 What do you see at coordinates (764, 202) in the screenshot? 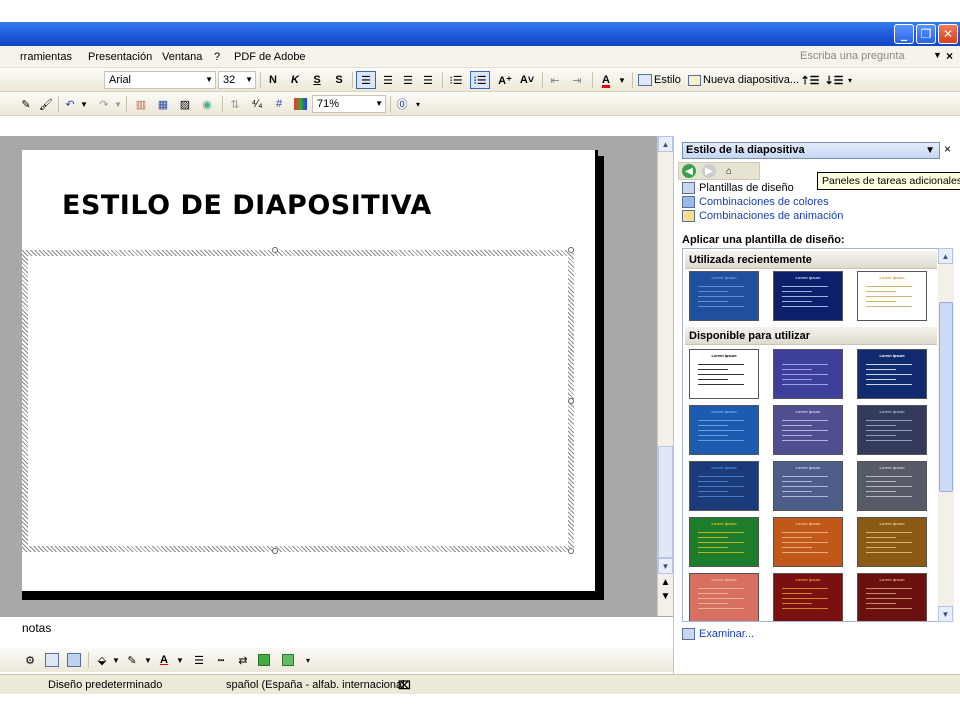
I see `link-color-schemes-label: Combinaciones de colores` at bounding box center [764, 202].